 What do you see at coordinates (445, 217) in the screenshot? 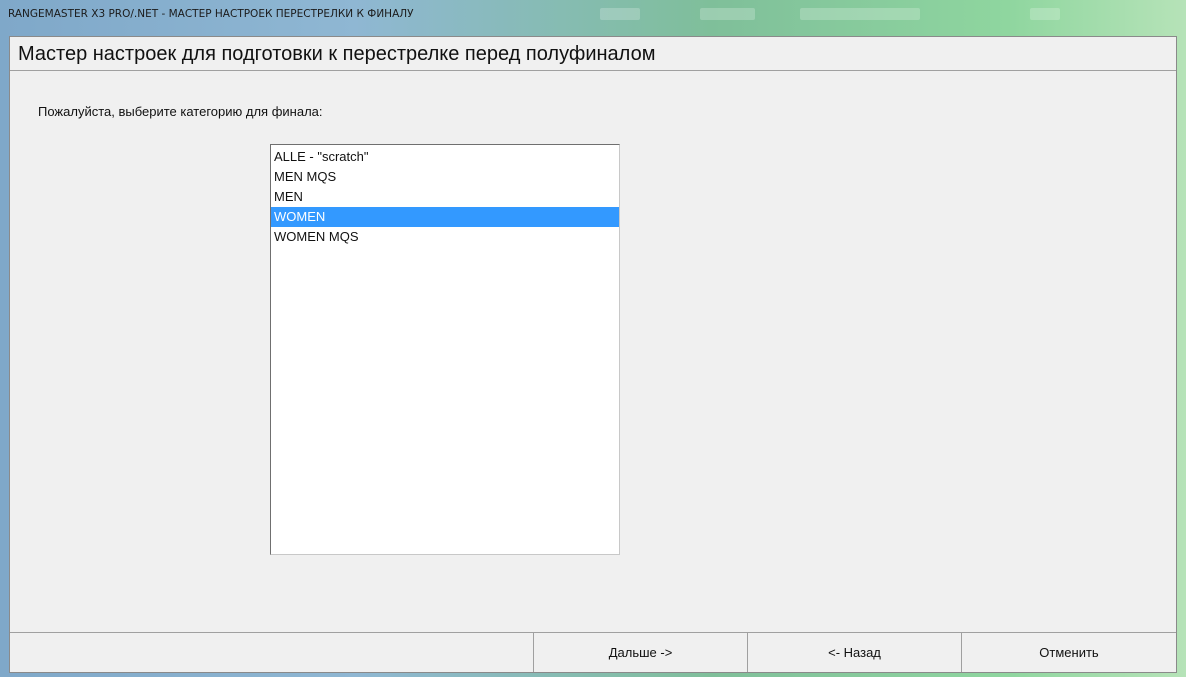
I see `category-list-item: WOMEN` at bounding box center [445, 217].